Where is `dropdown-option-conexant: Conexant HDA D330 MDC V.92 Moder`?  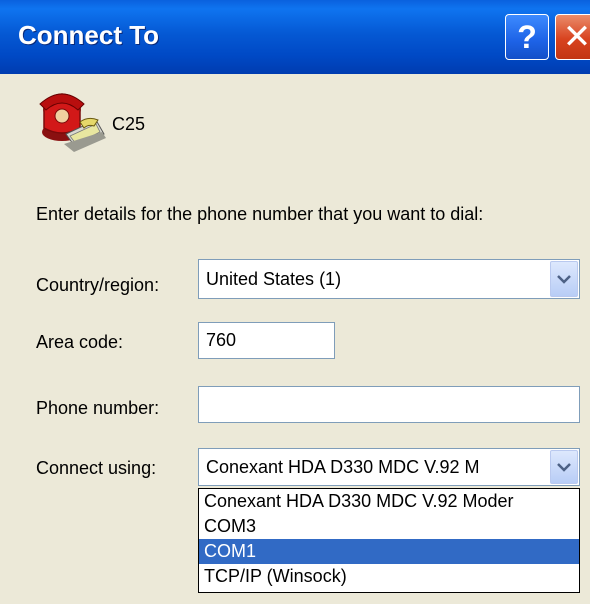 dropdown-option-conexant: Conexant HDA D330 MDC V.92 Moder is located at coordinates (389, 501).